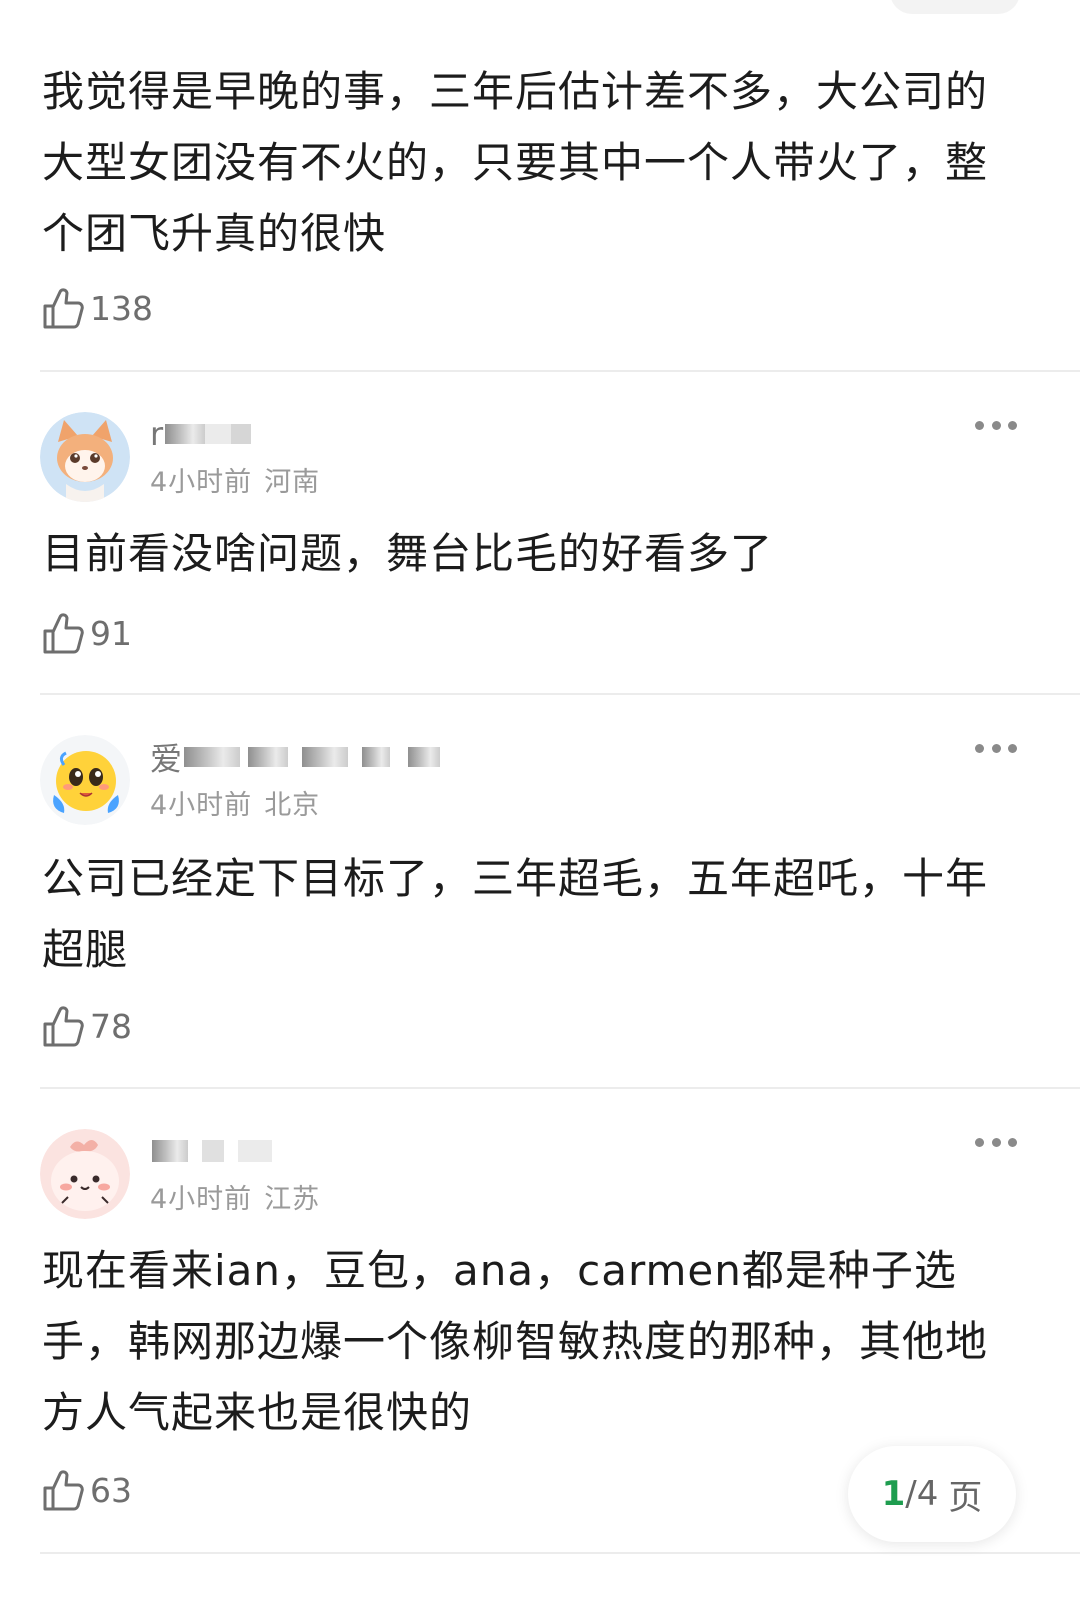 Image resolution: width=1080 pixels, height=1600 pixels. Describe the element at coordinates (295, 758) in the screenshot. I see `username: 爱` at that location.